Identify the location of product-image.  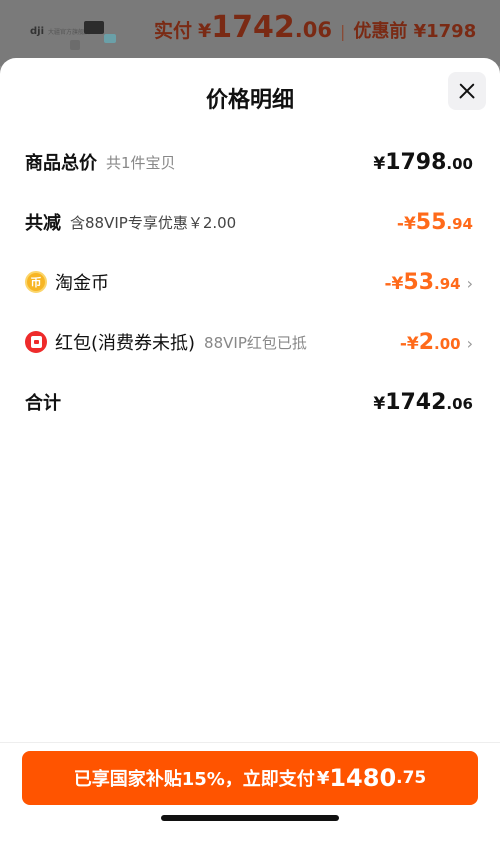
(94, 27).